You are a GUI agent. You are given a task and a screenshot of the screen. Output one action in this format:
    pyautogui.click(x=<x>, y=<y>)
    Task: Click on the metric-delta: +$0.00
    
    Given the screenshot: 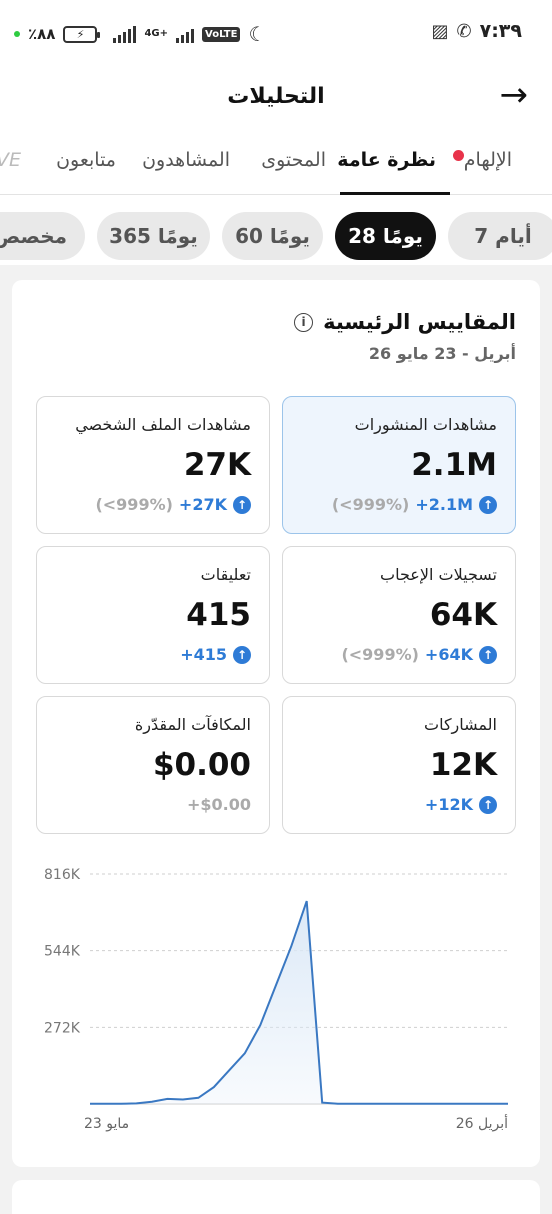 What is the action you would take?
    pyautogui.click(x=218, y=804)
    